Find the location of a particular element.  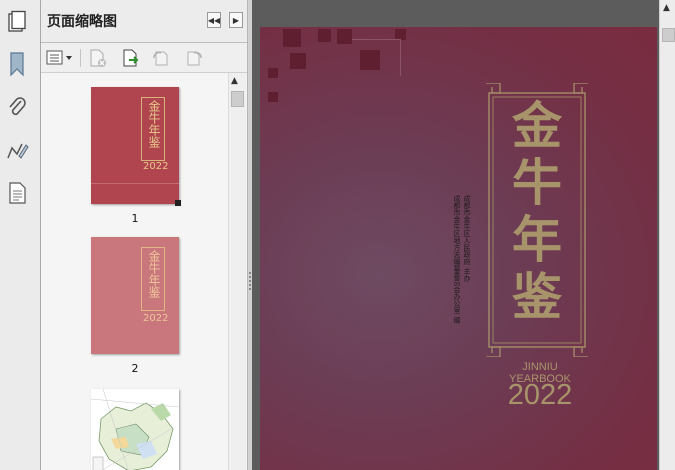

panel-header: 页面缩略图 ◀◀ ▶ is located at coordinates (144, 21).